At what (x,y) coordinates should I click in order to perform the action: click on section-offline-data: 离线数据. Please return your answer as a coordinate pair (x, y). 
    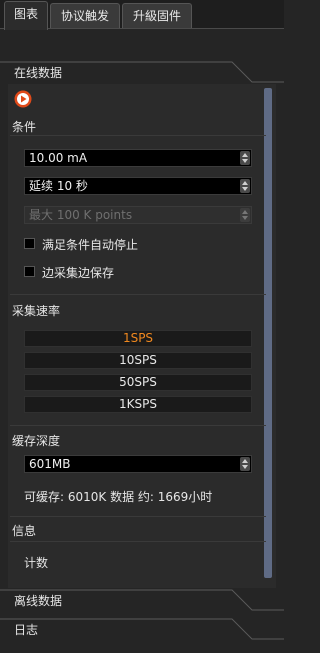
    Looking at the image, I should click on (142, 600).